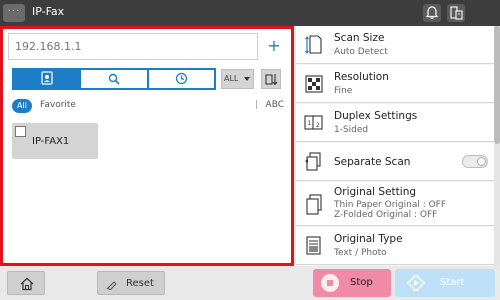 The width and height of the screenshot is (500, 300). I want to click on chevron-down-icon, so click(247, 79).